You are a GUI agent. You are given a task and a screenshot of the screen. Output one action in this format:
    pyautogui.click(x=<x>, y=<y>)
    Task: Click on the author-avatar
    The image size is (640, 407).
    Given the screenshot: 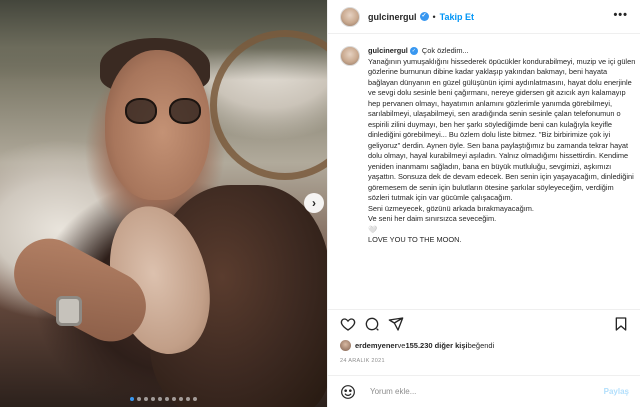 What is the action you would take?
    pyautogui.click(x=350, y=16)
    